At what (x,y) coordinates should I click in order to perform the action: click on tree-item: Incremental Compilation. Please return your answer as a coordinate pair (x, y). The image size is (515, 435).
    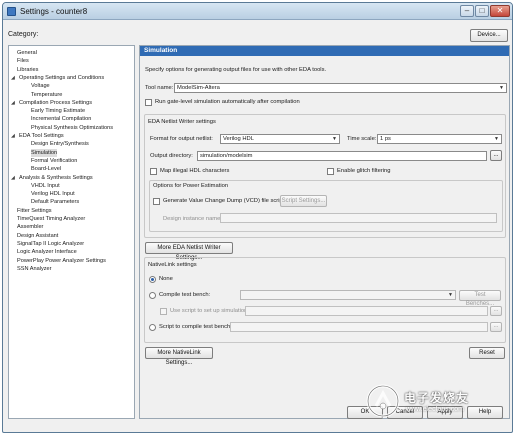
    Looking at the image, I should click on (71, 119).